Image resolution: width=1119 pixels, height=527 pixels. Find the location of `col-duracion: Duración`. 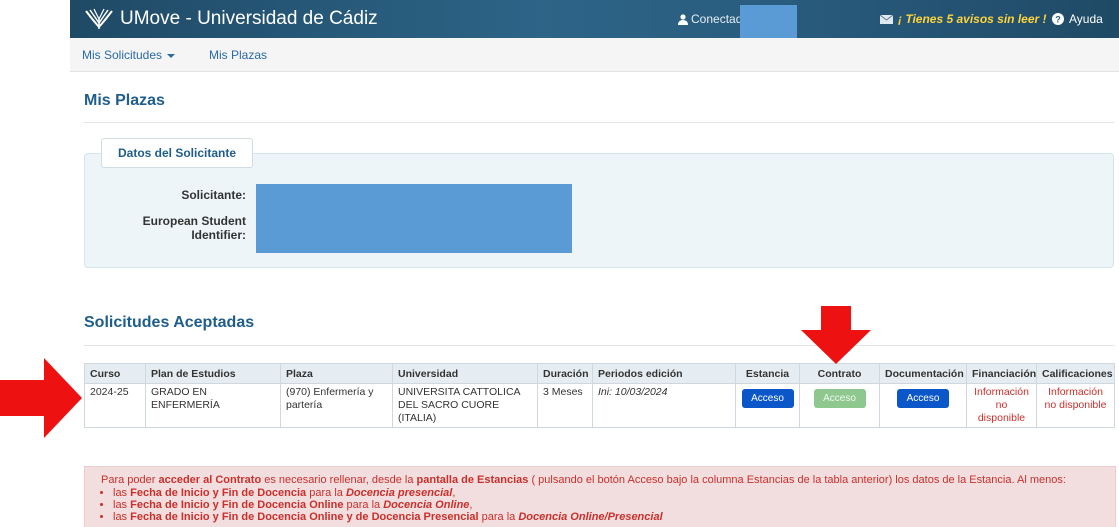

col-duracion: Duración is located at coordinates (565, 373).